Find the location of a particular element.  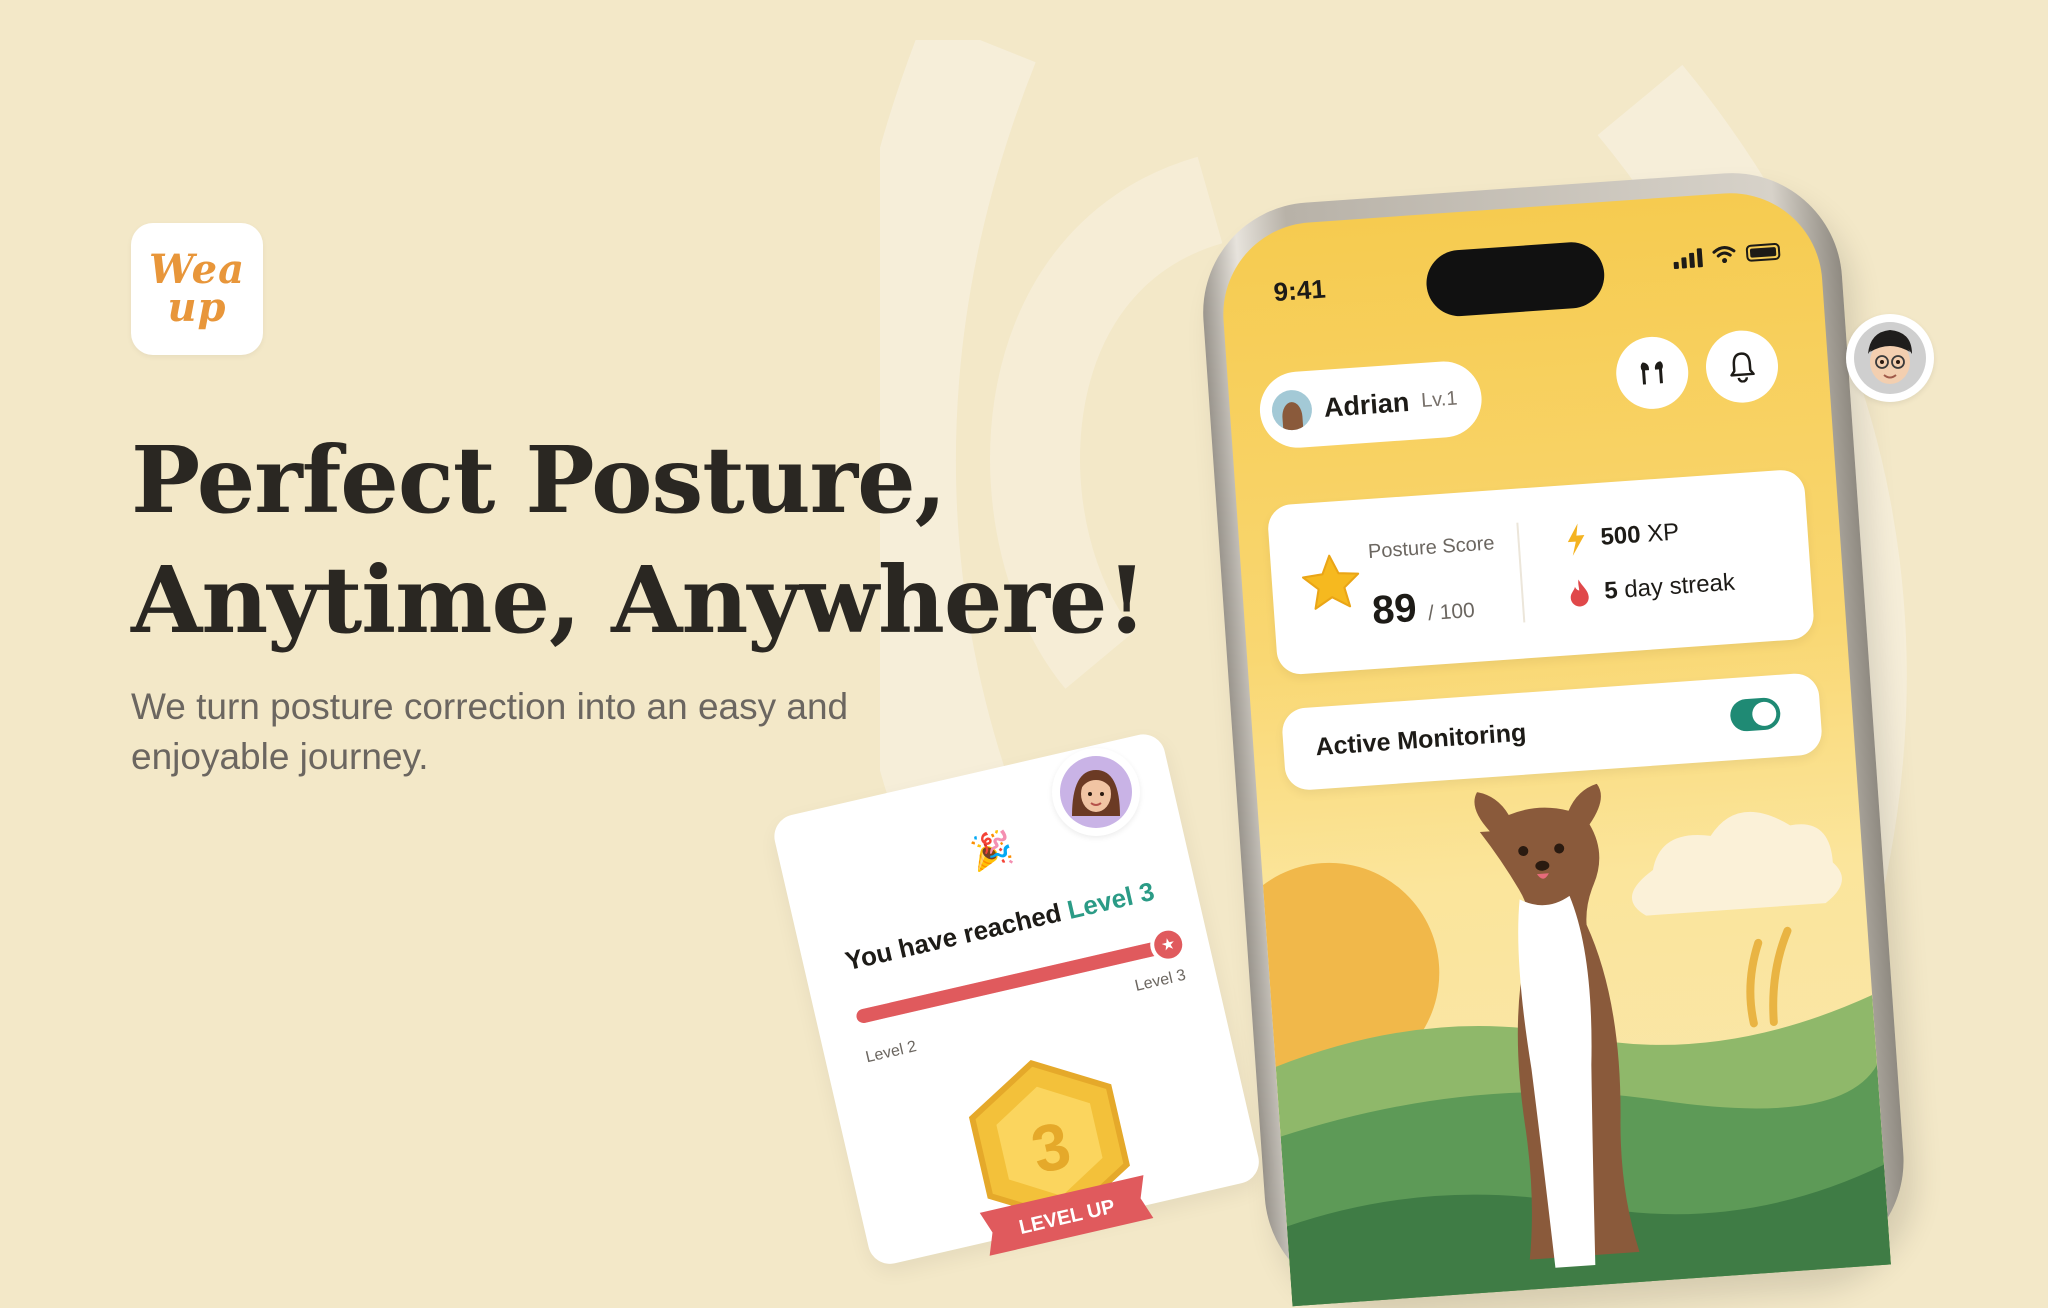

app-logo: Wea up is located at coordinates (197, 289).